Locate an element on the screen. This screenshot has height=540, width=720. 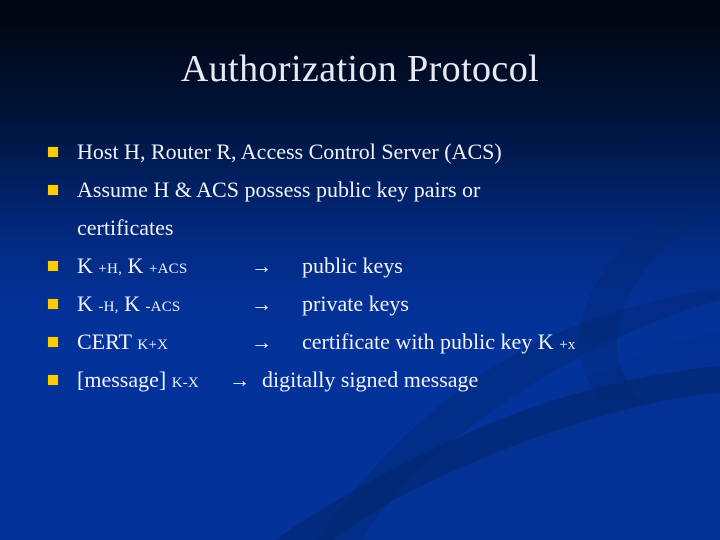
notation-description: digitally signed message is located at coordinates (370, 379).